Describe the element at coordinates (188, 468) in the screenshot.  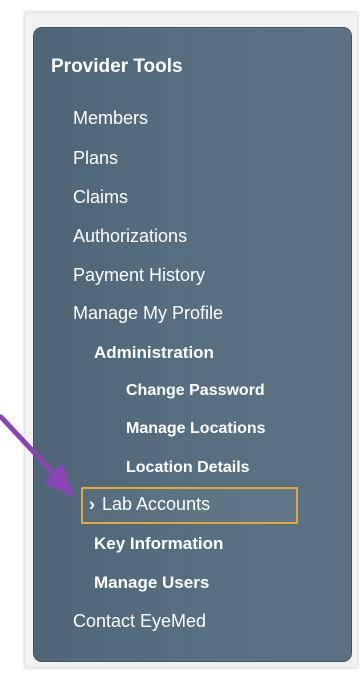
I see `nav-item-location-details: Location Details` at that location.